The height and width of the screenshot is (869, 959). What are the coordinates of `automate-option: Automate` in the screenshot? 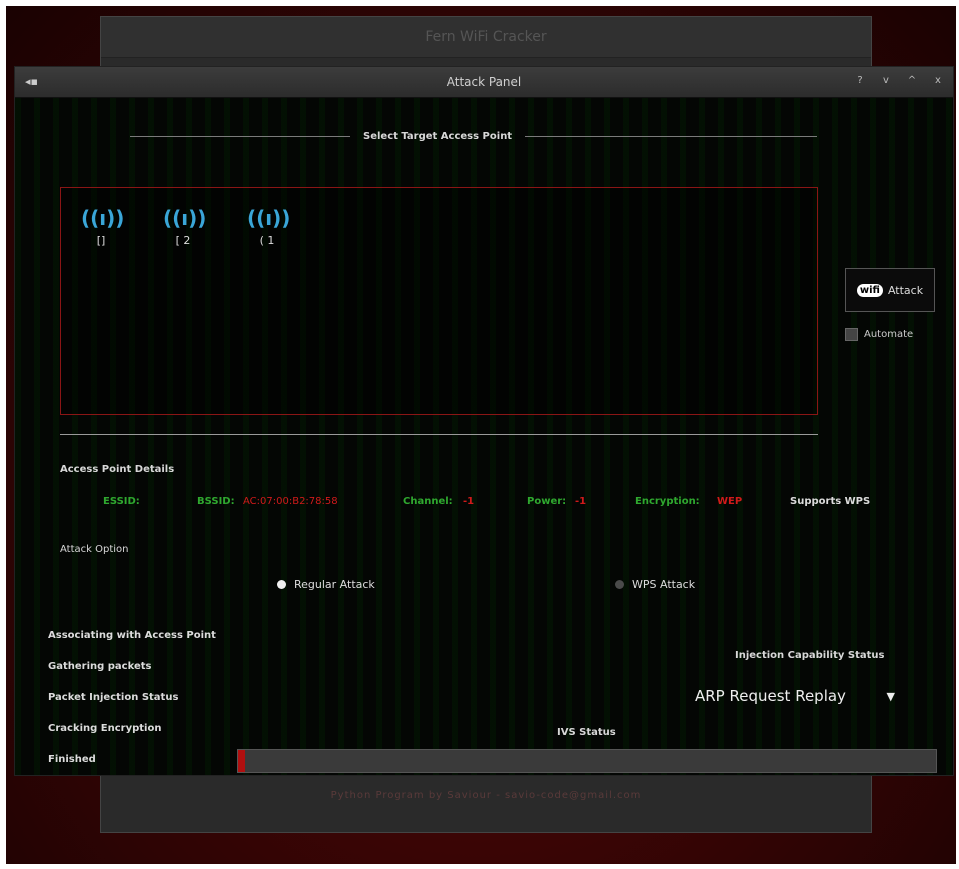 It's located at (879, 334).